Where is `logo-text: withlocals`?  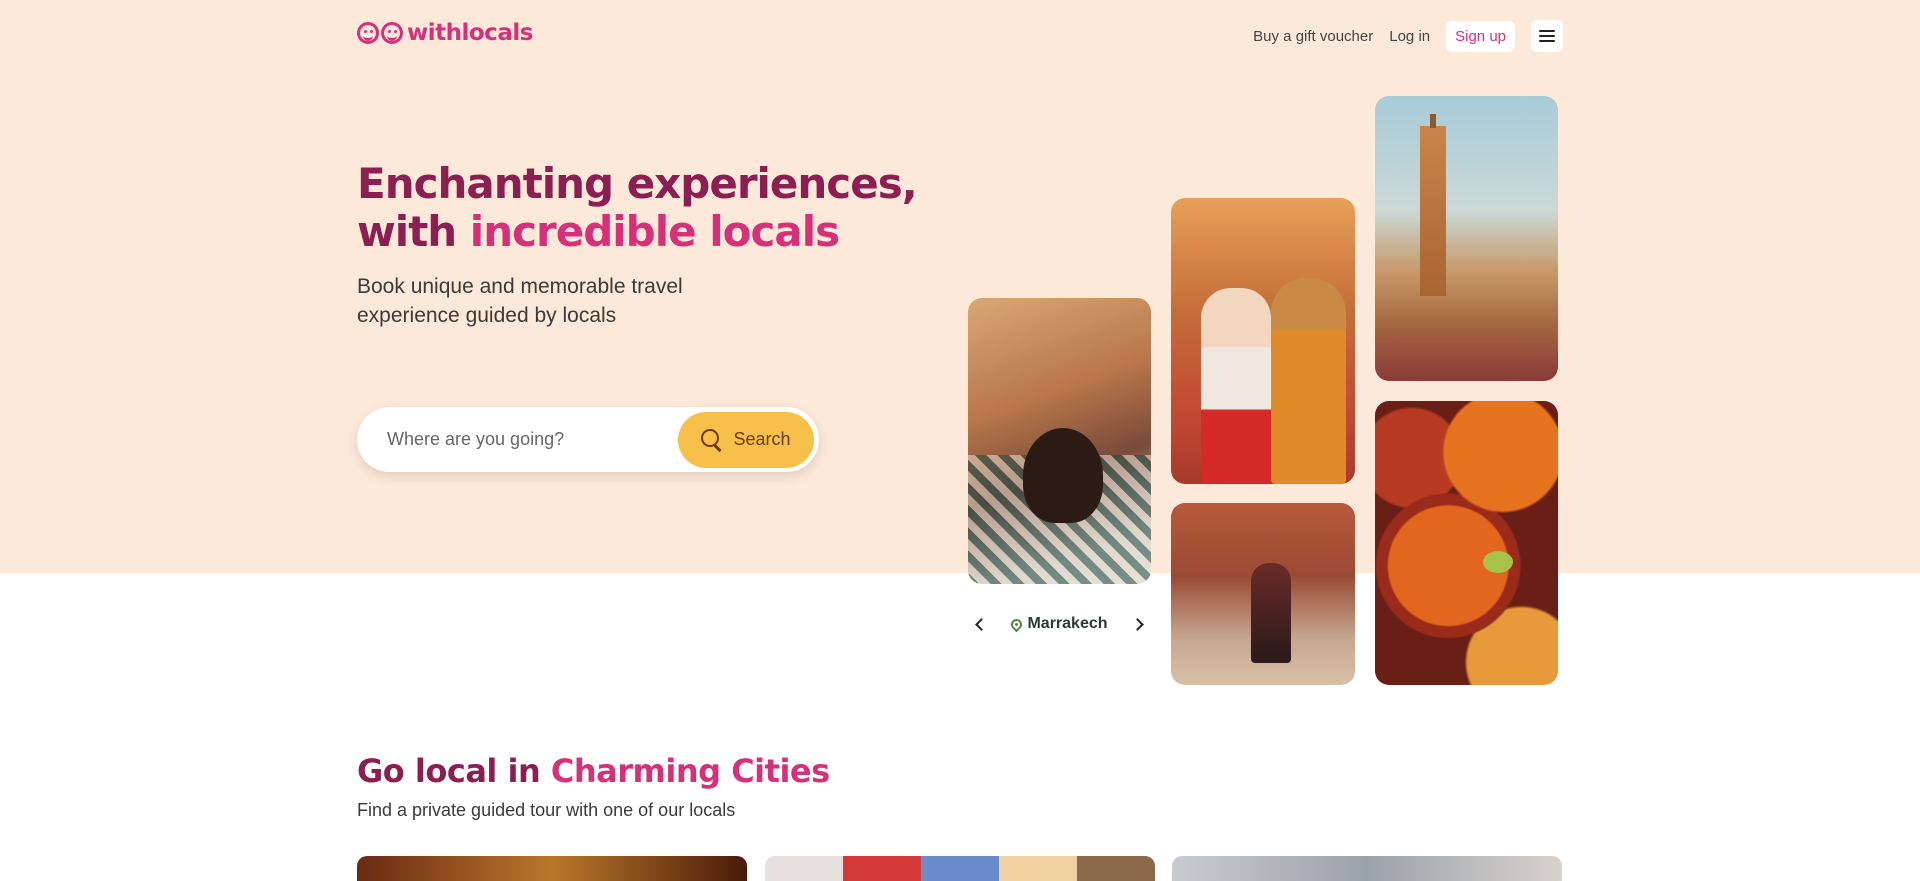 logo-text: withlocals is located at coordinates (470, 33).